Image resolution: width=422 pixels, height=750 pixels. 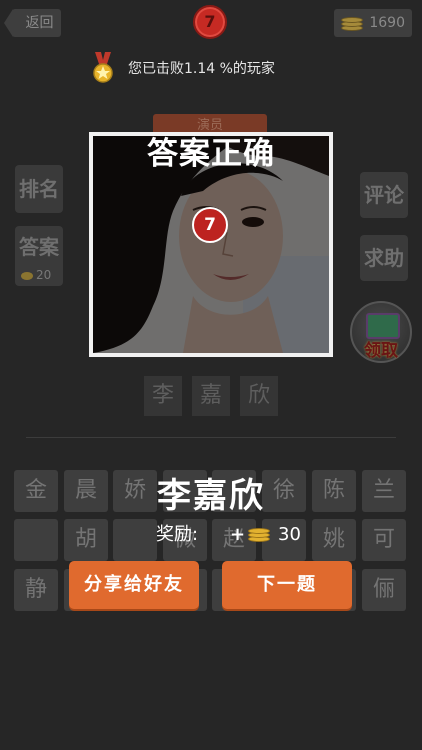 I want to click on level-badge: 7, so click(x=210, y=22).